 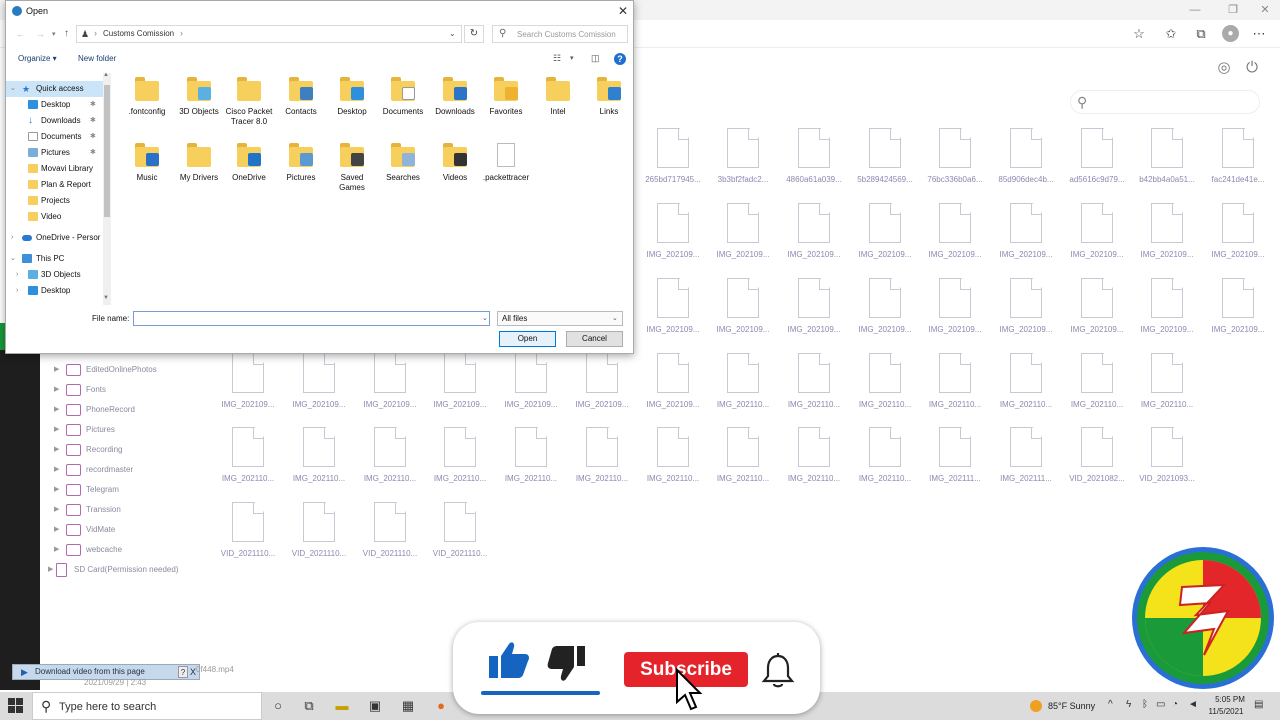 What do you see at coordinates (269, 34) in the screenshot?
I see `address-bar: ♟ › Customs Comission › ⌄` at bounding box center [269, 34].